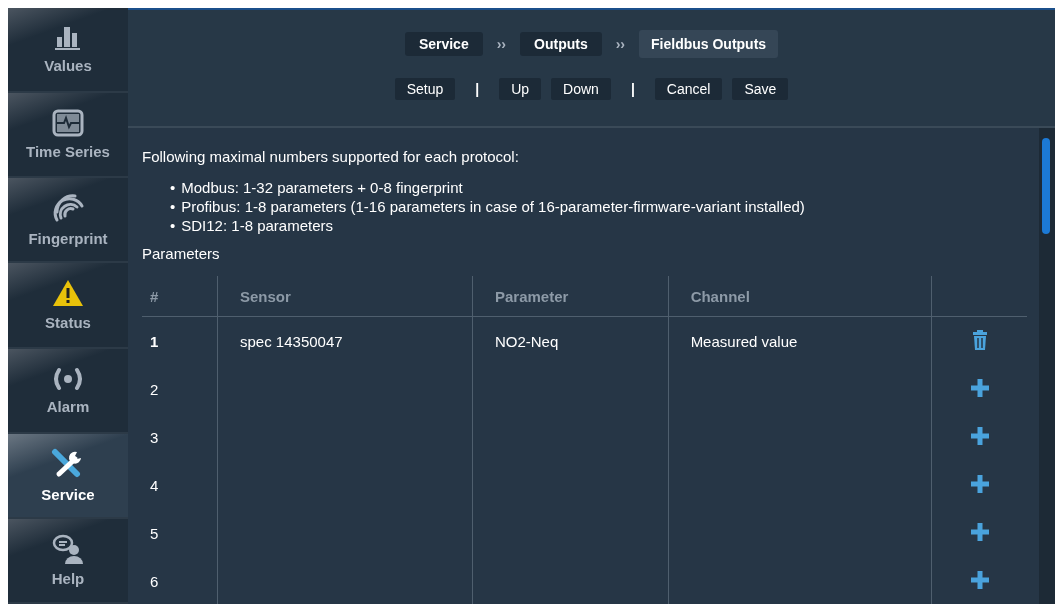 The width and height of the screenshot is (1055, 604). Describe the element at coordinates (180, 389) in the screenshot. I see `table-cell: 2` at that location.